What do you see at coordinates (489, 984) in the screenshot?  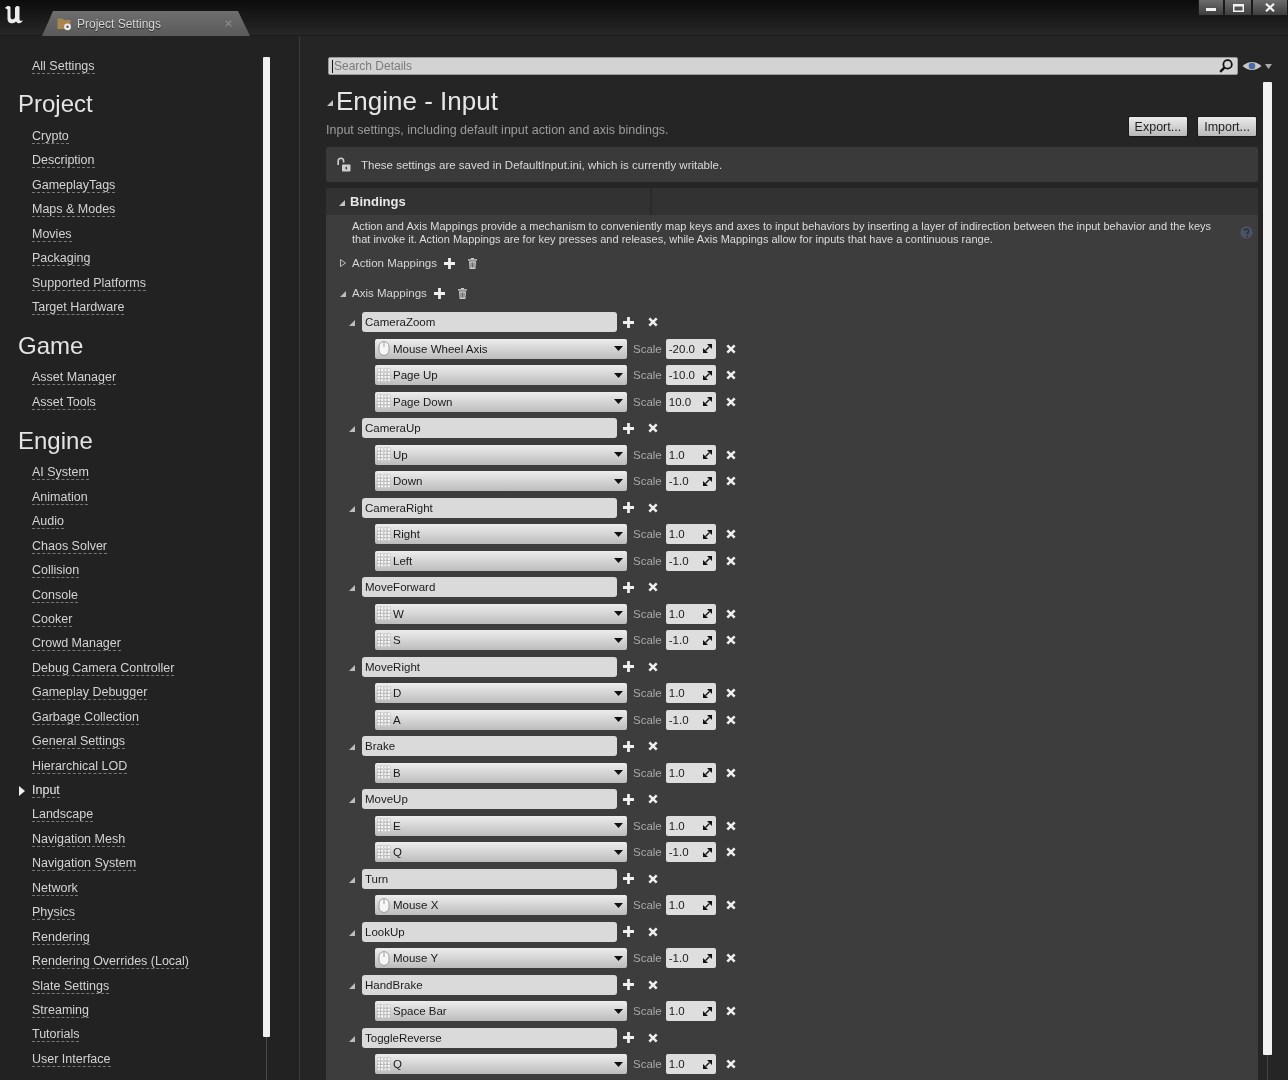 I see `axis-name-field: HandBrake` at bounding box center [489, 984].